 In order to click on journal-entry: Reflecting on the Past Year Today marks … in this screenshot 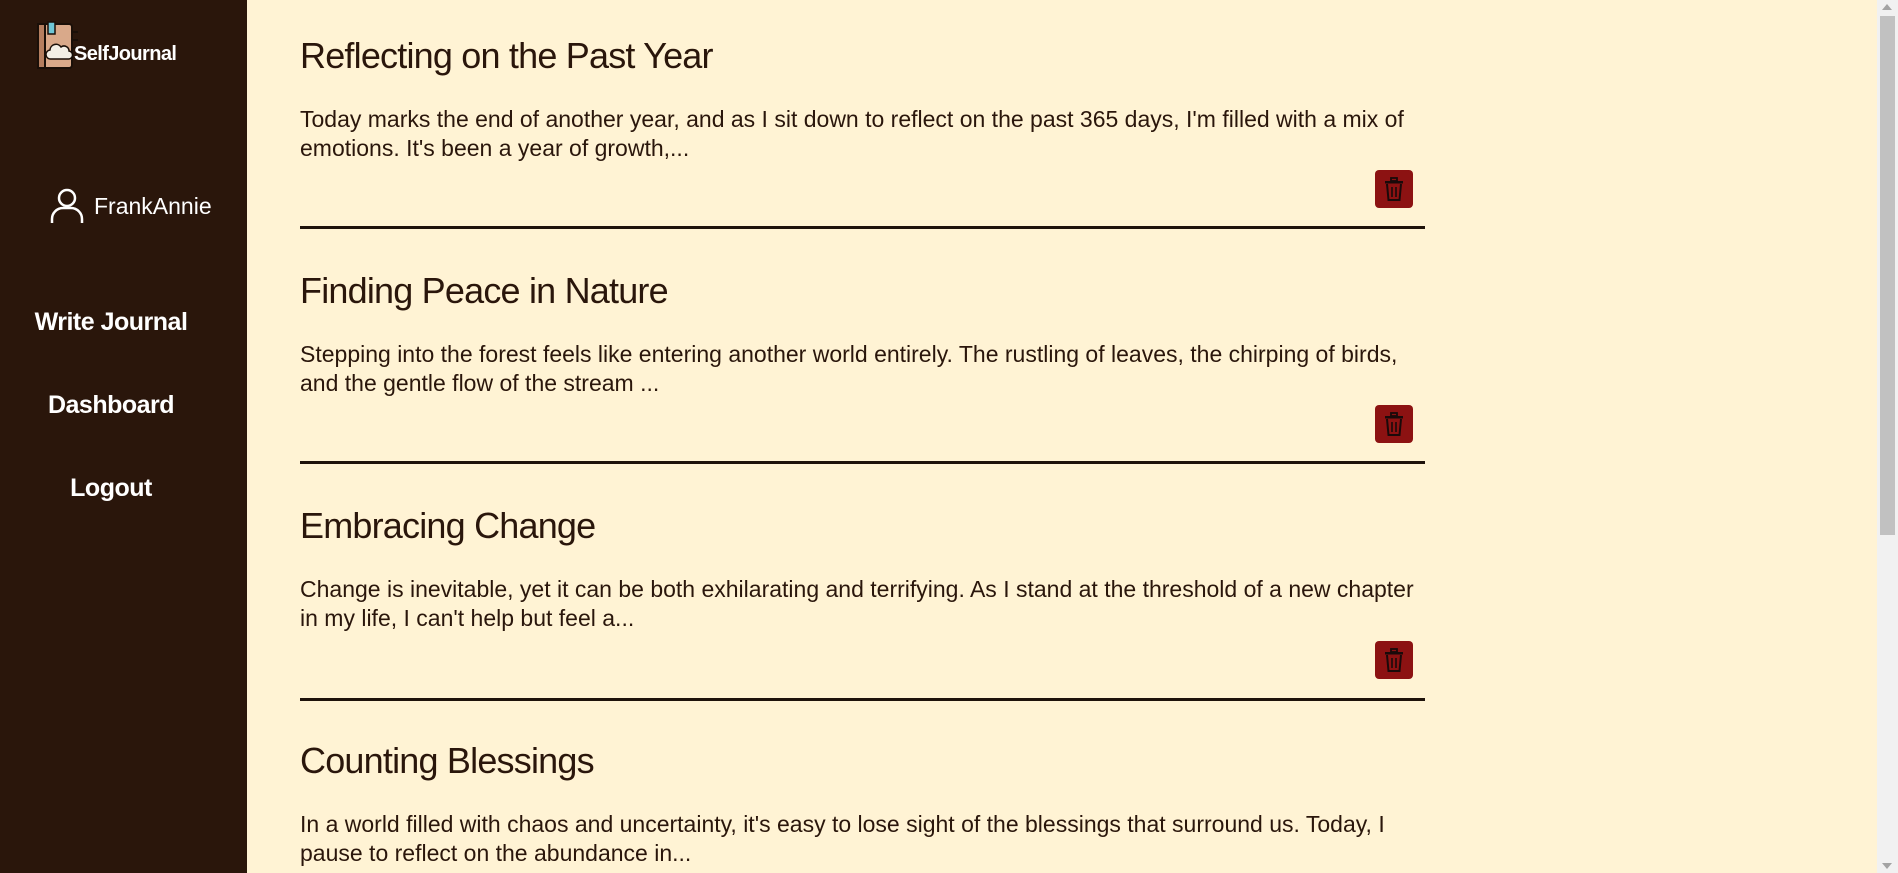, I will do `click(862, 131)`.